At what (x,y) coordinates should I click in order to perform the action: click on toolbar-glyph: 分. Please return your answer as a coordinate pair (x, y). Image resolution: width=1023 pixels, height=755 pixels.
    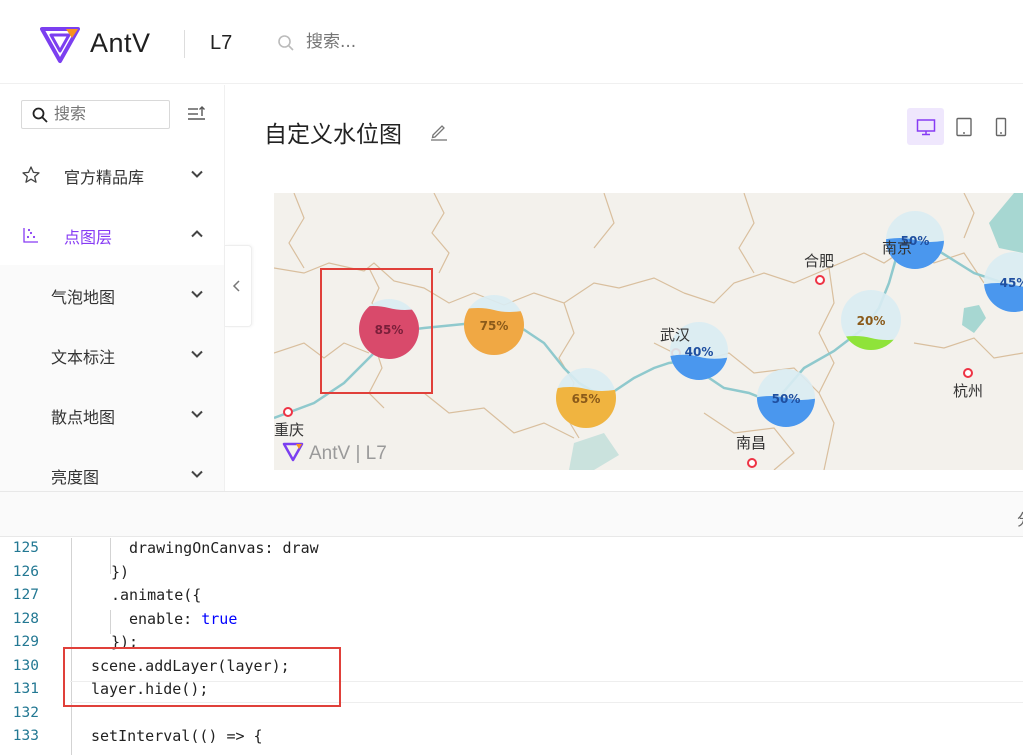
    Looking at the image, I should click on (1020, 518).